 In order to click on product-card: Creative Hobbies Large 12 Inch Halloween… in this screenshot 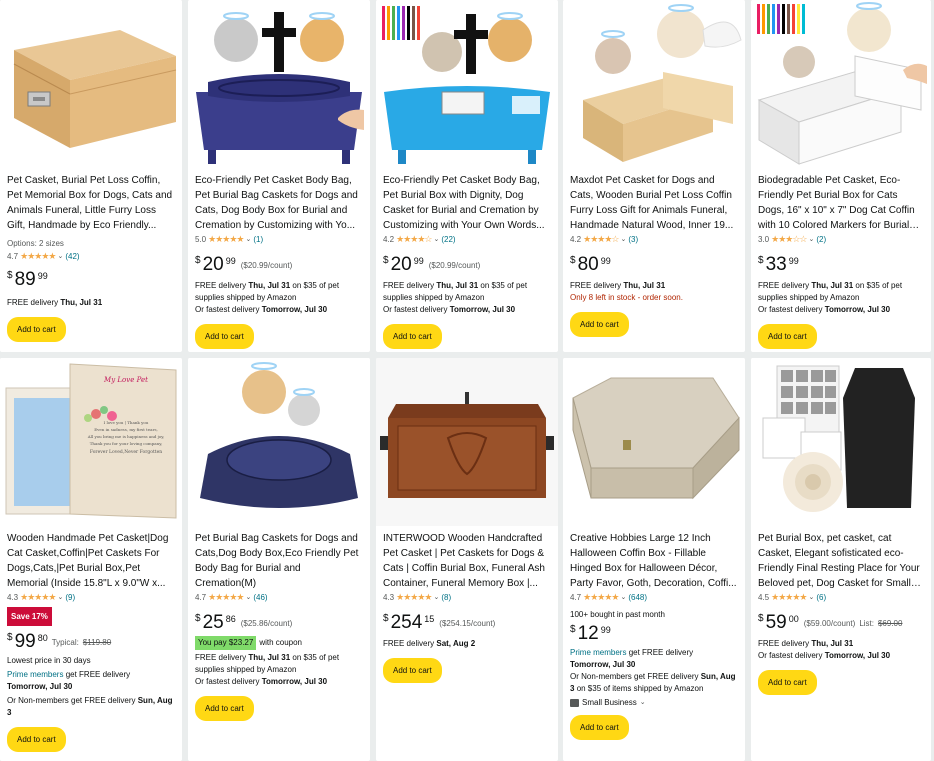, I will do `click(654, 559)`.